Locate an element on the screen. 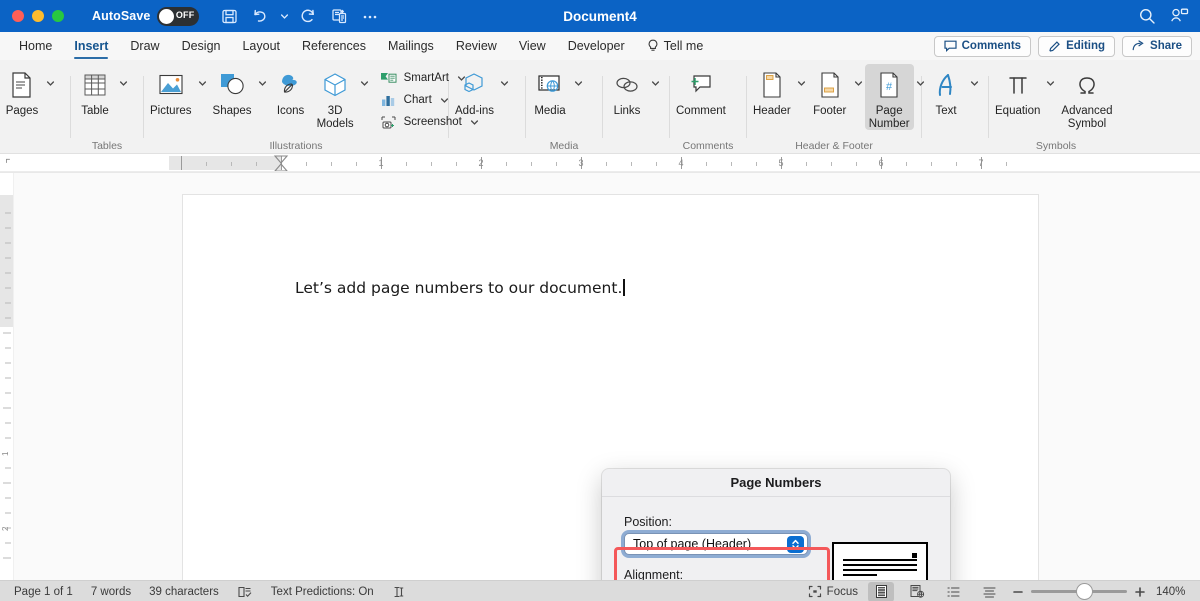  ribbon-group-pages: Pages is located at coordinates (34, 107).